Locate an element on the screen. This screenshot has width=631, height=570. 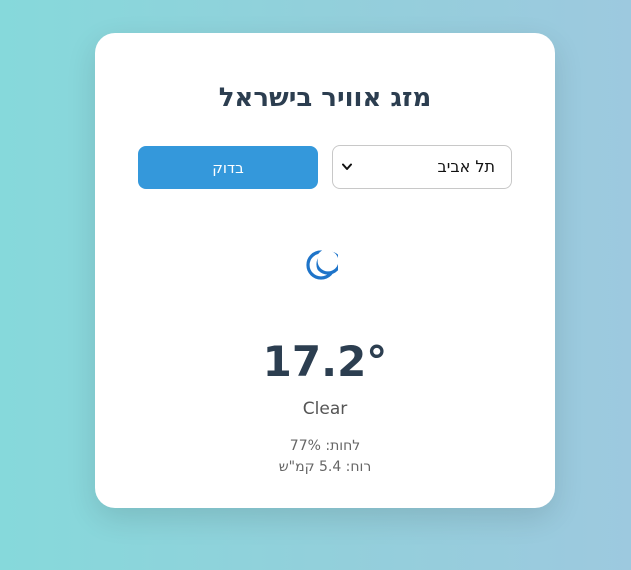
chevron-down-icon is located at coordinates (347, 166).